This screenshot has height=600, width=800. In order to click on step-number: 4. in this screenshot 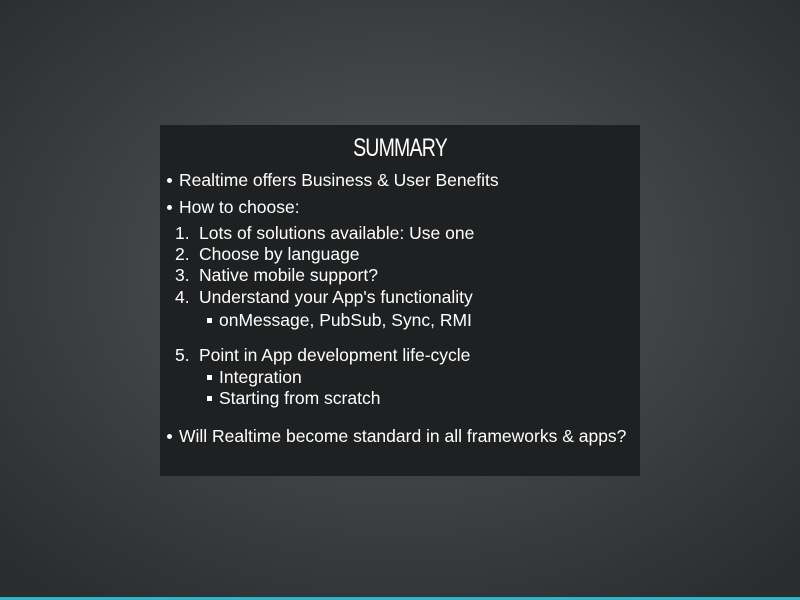, I will do `click(182, 297)`.